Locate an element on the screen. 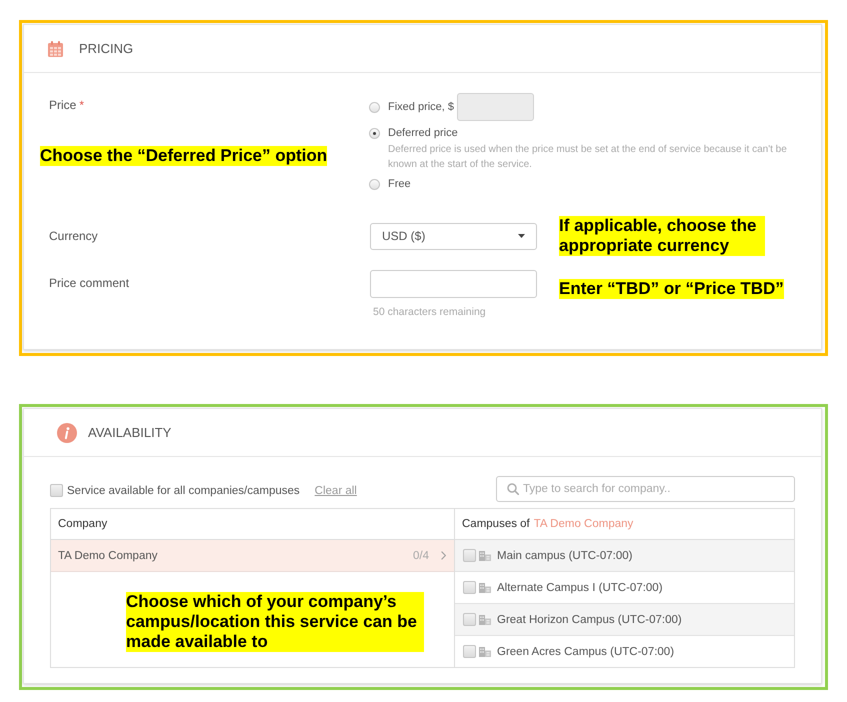 Image resolution: width=847 pixels, height=702 pixels. price-comment-field is located at coordinates (453, 284).